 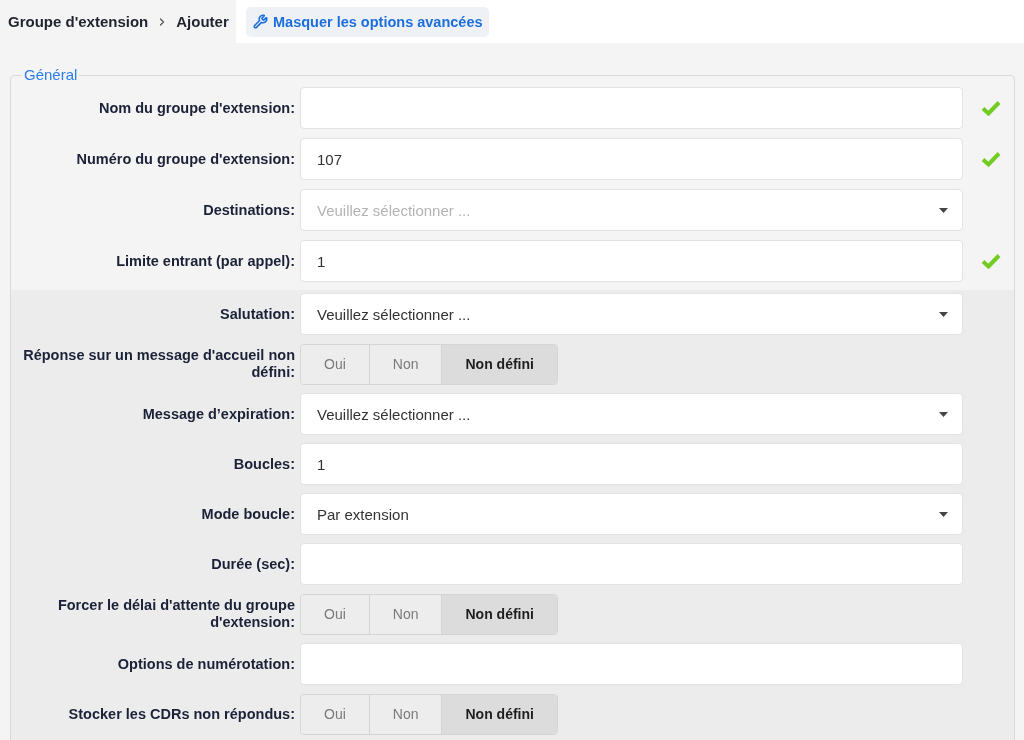 What do you see at coordinates (158, 364) in the screenshot?
I see `field-label: Réponse sur un message d'accueil non défini:` at bounding box center [158, 364].